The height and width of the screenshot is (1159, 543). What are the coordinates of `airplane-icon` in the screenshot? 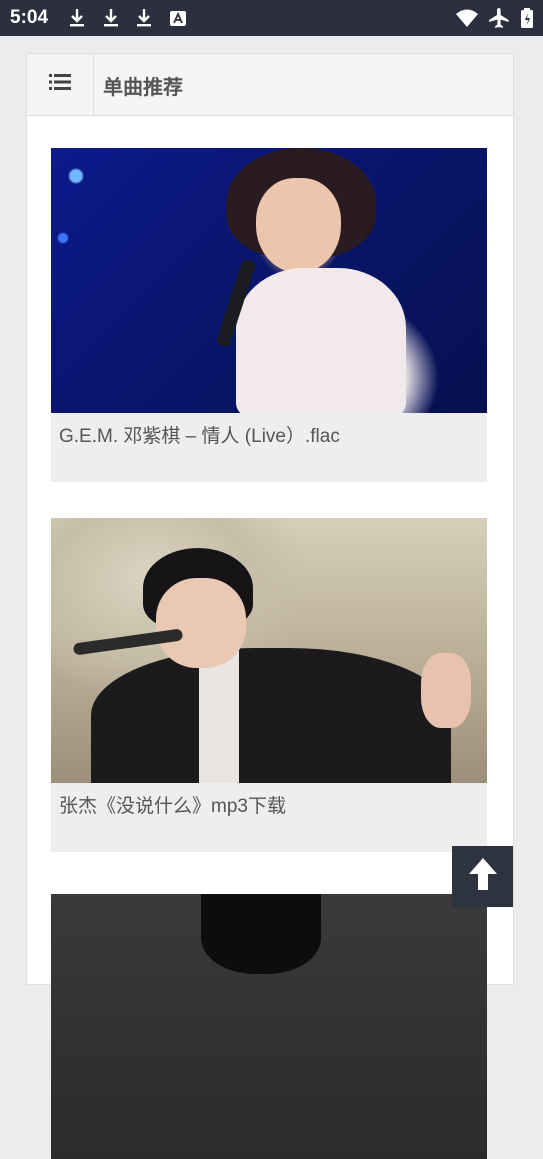 It's located at (499, 18).